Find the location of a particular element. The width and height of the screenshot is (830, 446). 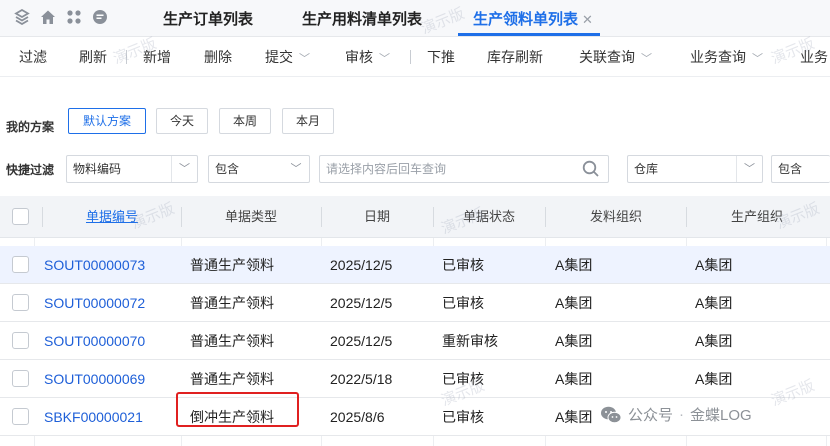

refresh-button: 刷新 is located at coordinates (93, 57).